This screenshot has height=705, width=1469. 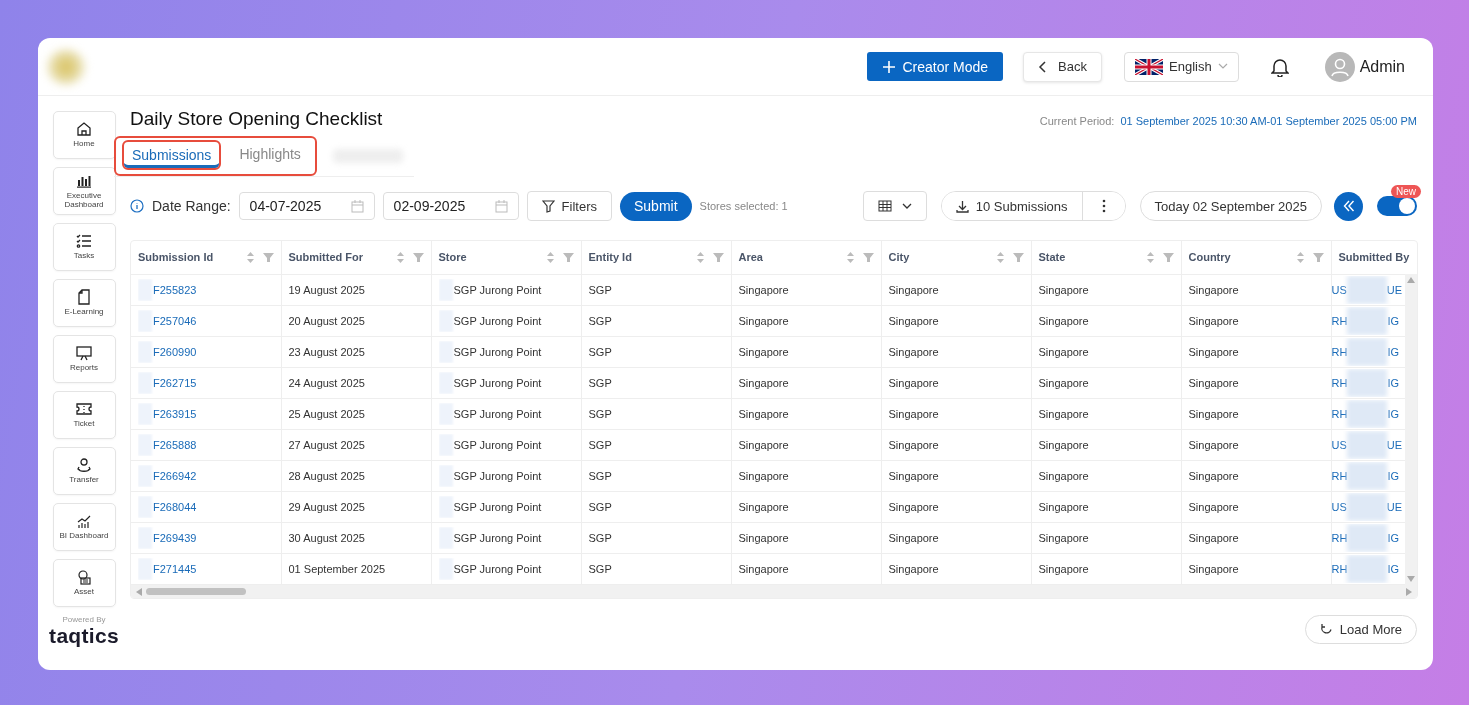 What do you see at coordinates (569, 206) in the screenshot?
I see `filters-button: Filters` at bounding box center [569, 206].